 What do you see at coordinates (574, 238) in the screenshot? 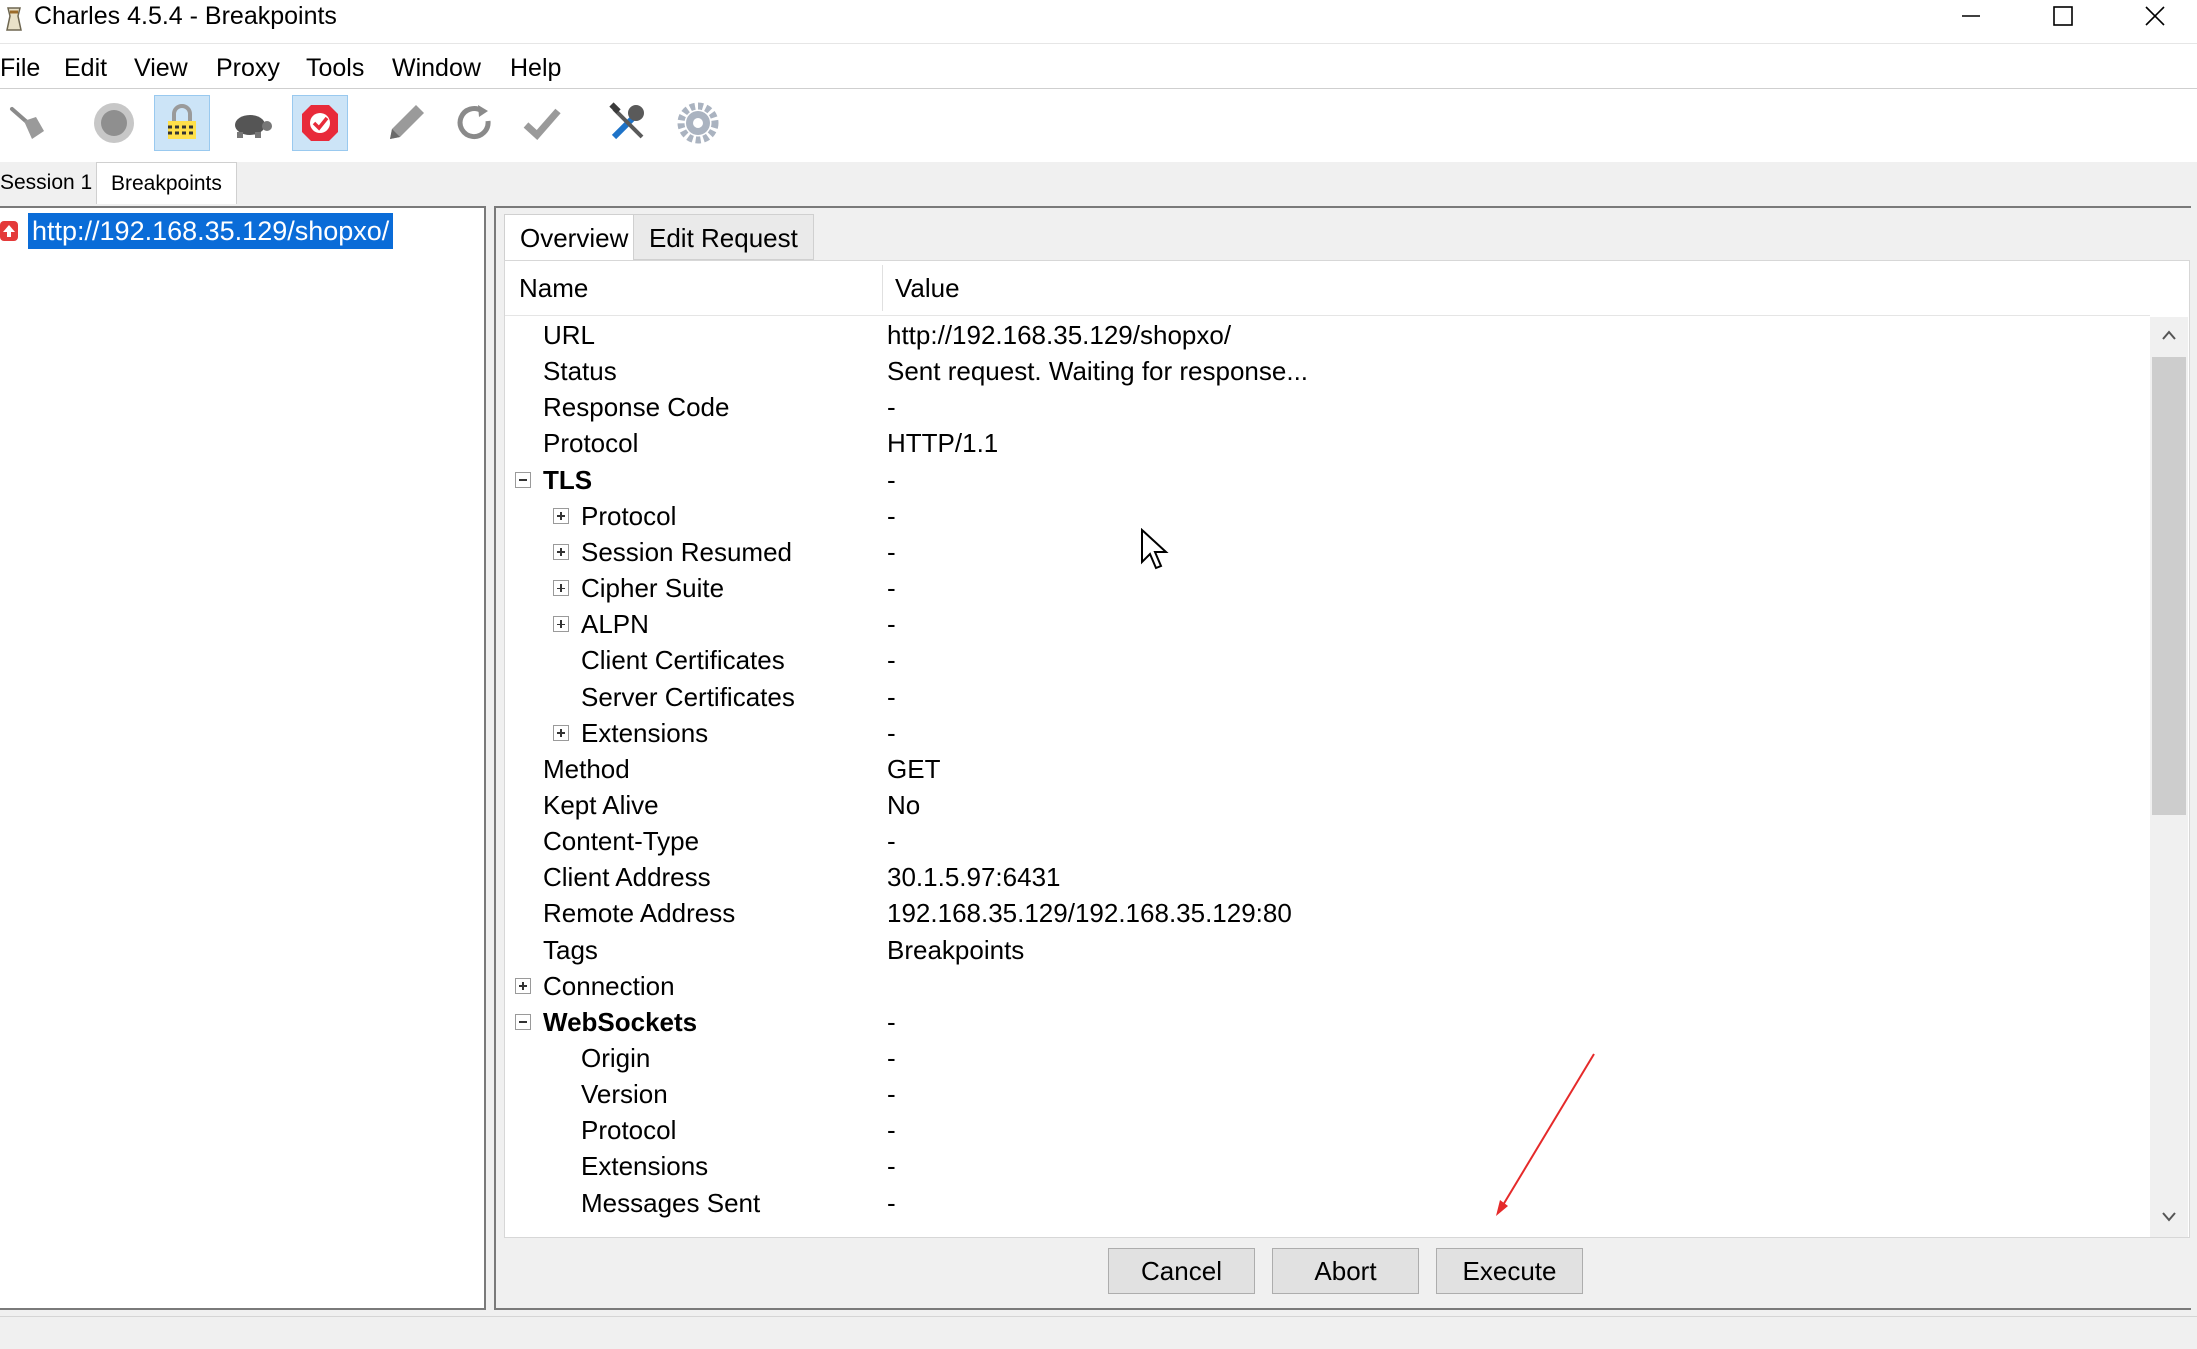
I see `tab-overview: Overview` at bounding box center [574, 238].